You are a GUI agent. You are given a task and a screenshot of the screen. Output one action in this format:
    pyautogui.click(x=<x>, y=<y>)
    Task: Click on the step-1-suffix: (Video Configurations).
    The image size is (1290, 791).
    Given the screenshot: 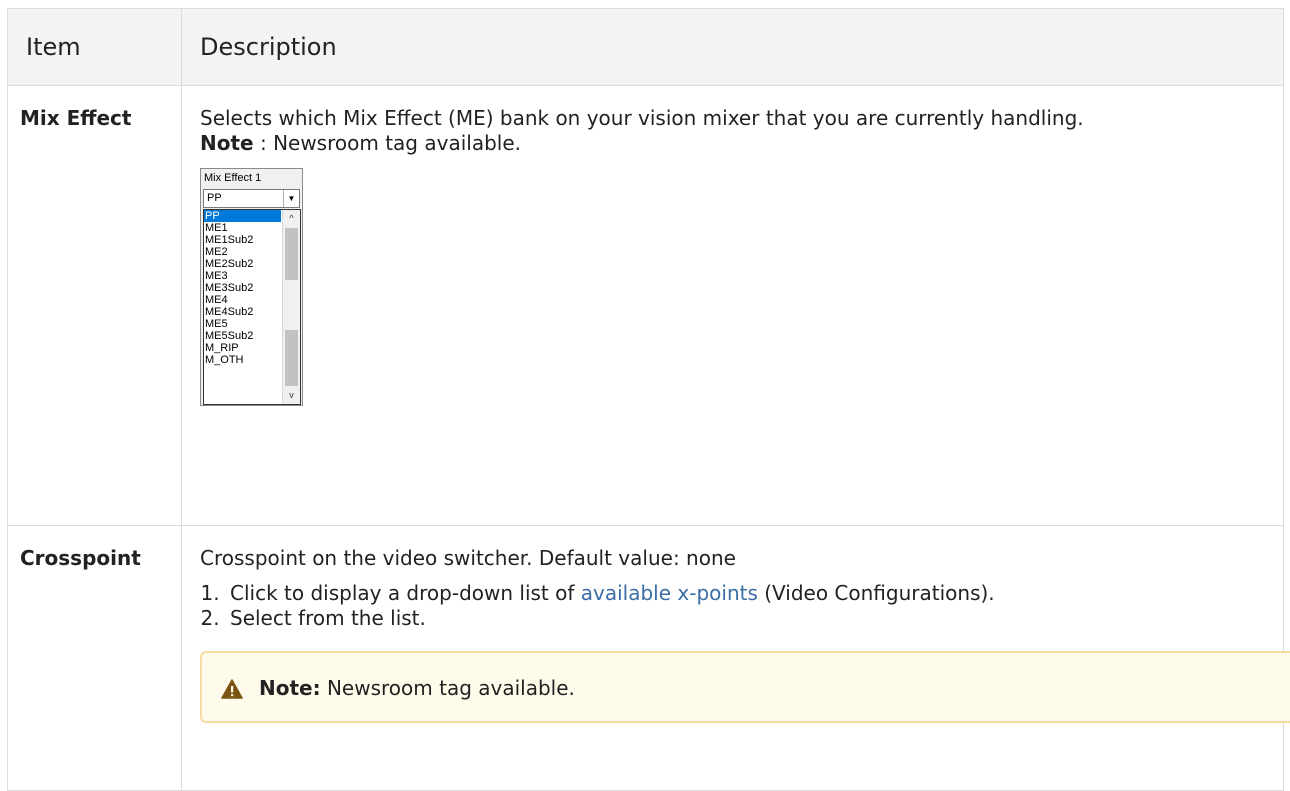 What is the action you would take?
    pyautogui.click(x=876, y=593)
    